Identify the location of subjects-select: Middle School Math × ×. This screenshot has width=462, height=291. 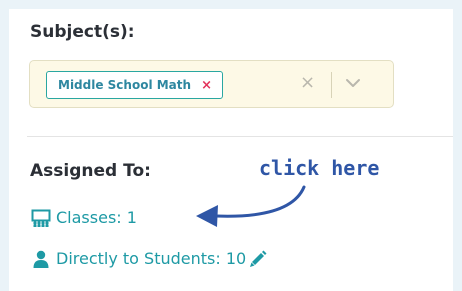
(211, 84).